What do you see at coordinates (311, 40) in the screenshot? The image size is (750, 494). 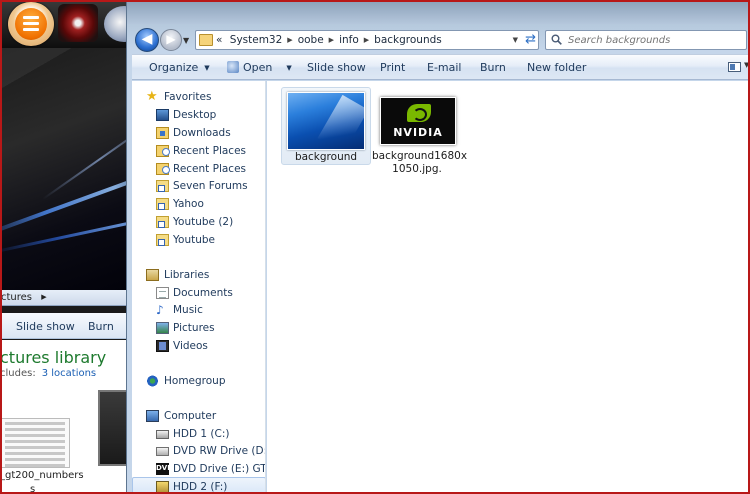 I see `breadcrumb-oobe: oobe` at bounding box center [311, 40].